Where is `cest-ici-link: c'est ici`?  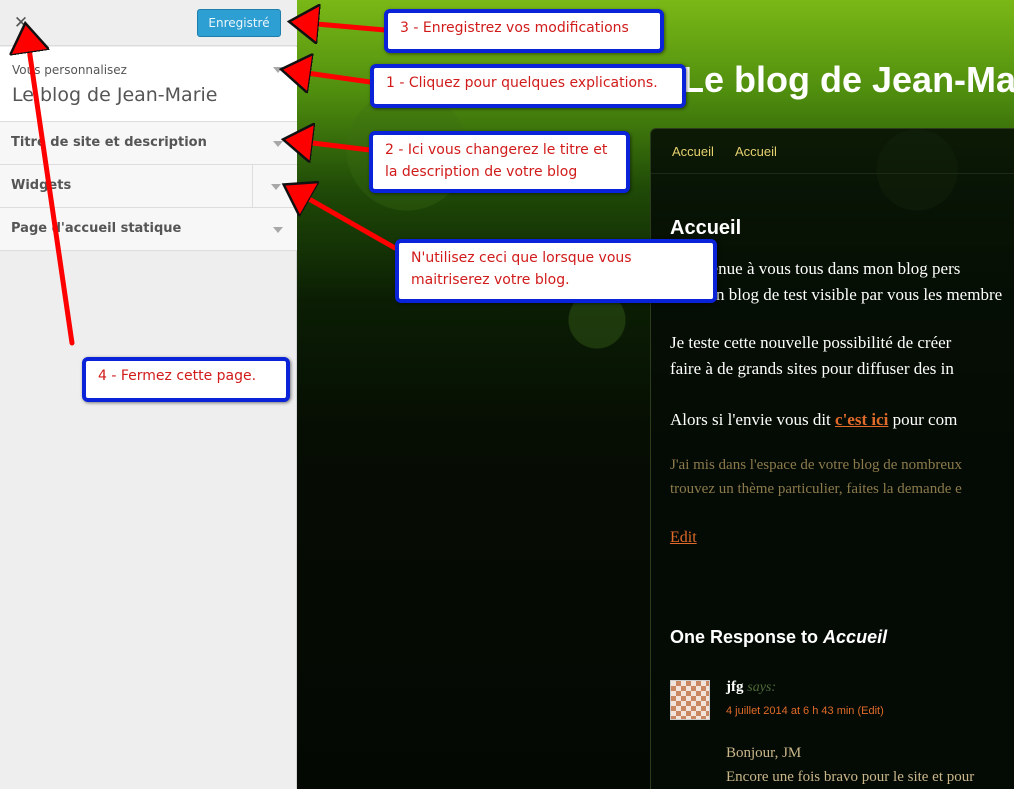
cest-ici-link: c'est ici is located at coordinates (861, 419).